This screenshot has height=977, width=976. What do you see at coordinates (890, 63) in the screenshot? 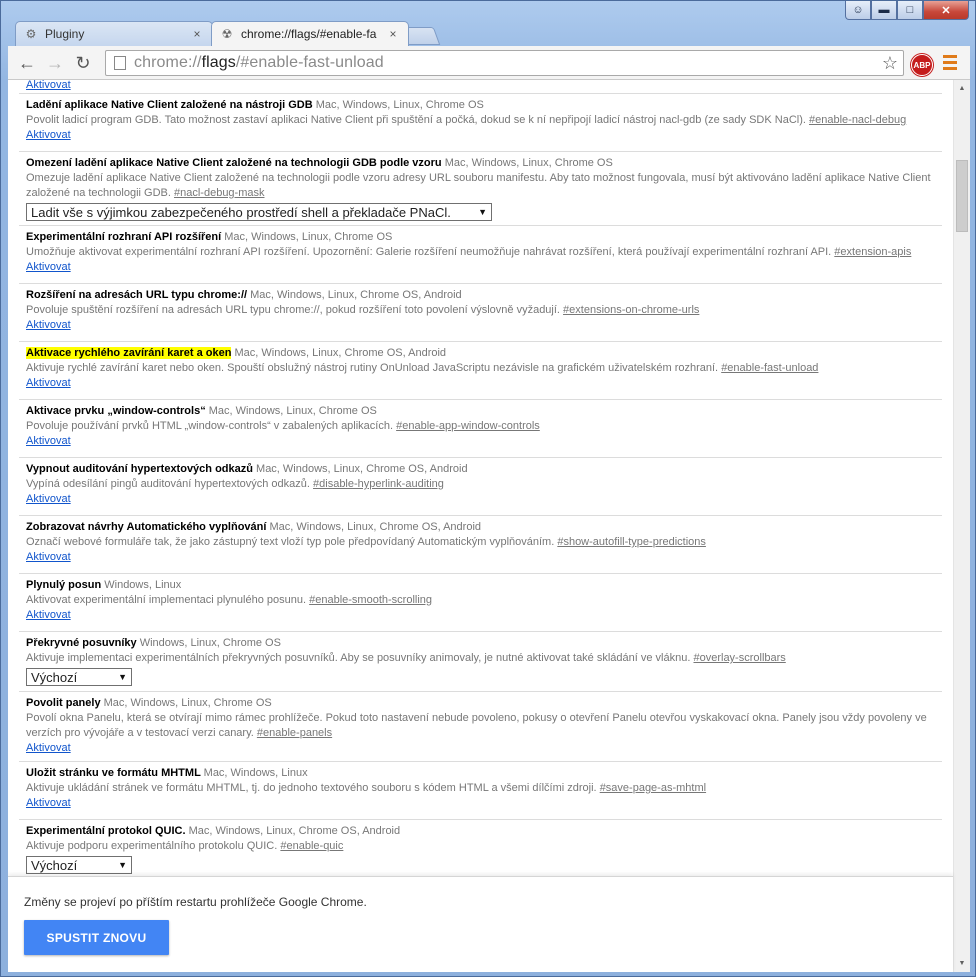
I see `bookmark-star-icon: ☆` at bounding box center [890, 63].